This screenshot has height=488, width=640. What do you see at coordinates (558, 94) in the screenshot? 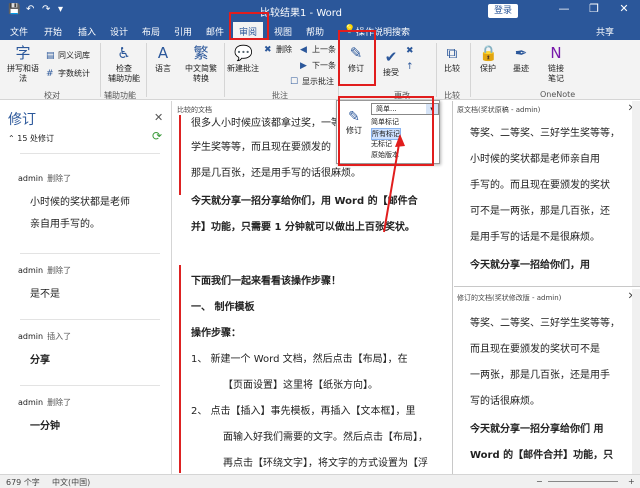
I see `onenote-group-label: OneNote` at bounding box center [558, 94].